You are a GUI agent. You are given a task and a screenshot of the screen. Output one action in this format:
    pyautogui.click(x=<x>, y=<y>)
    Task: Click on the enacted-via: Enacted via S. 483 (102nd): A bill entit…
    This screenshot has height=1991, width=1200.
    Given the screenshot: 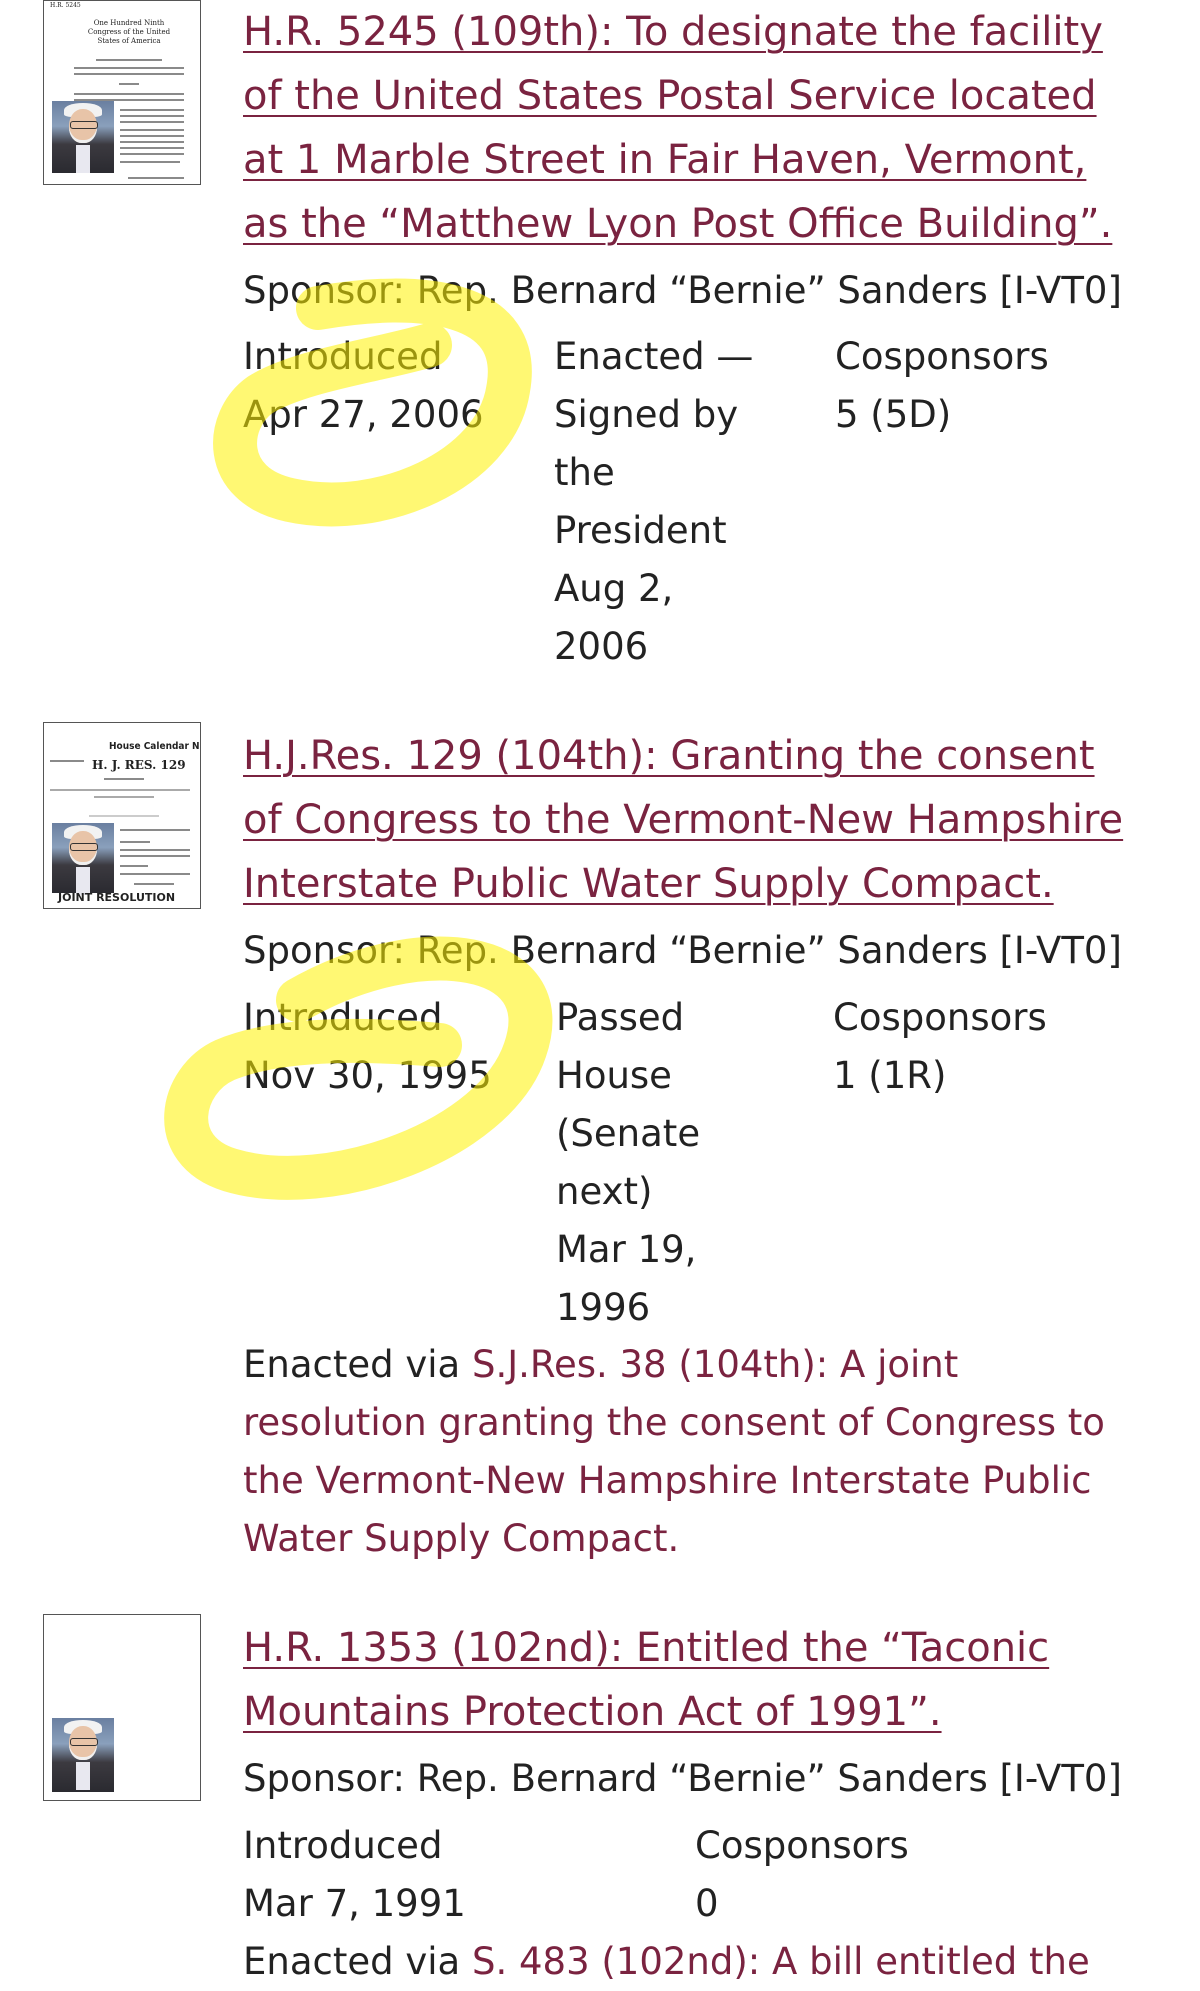 What is the action you would take?
    pyautogui.click(x=693, y=1962)
    